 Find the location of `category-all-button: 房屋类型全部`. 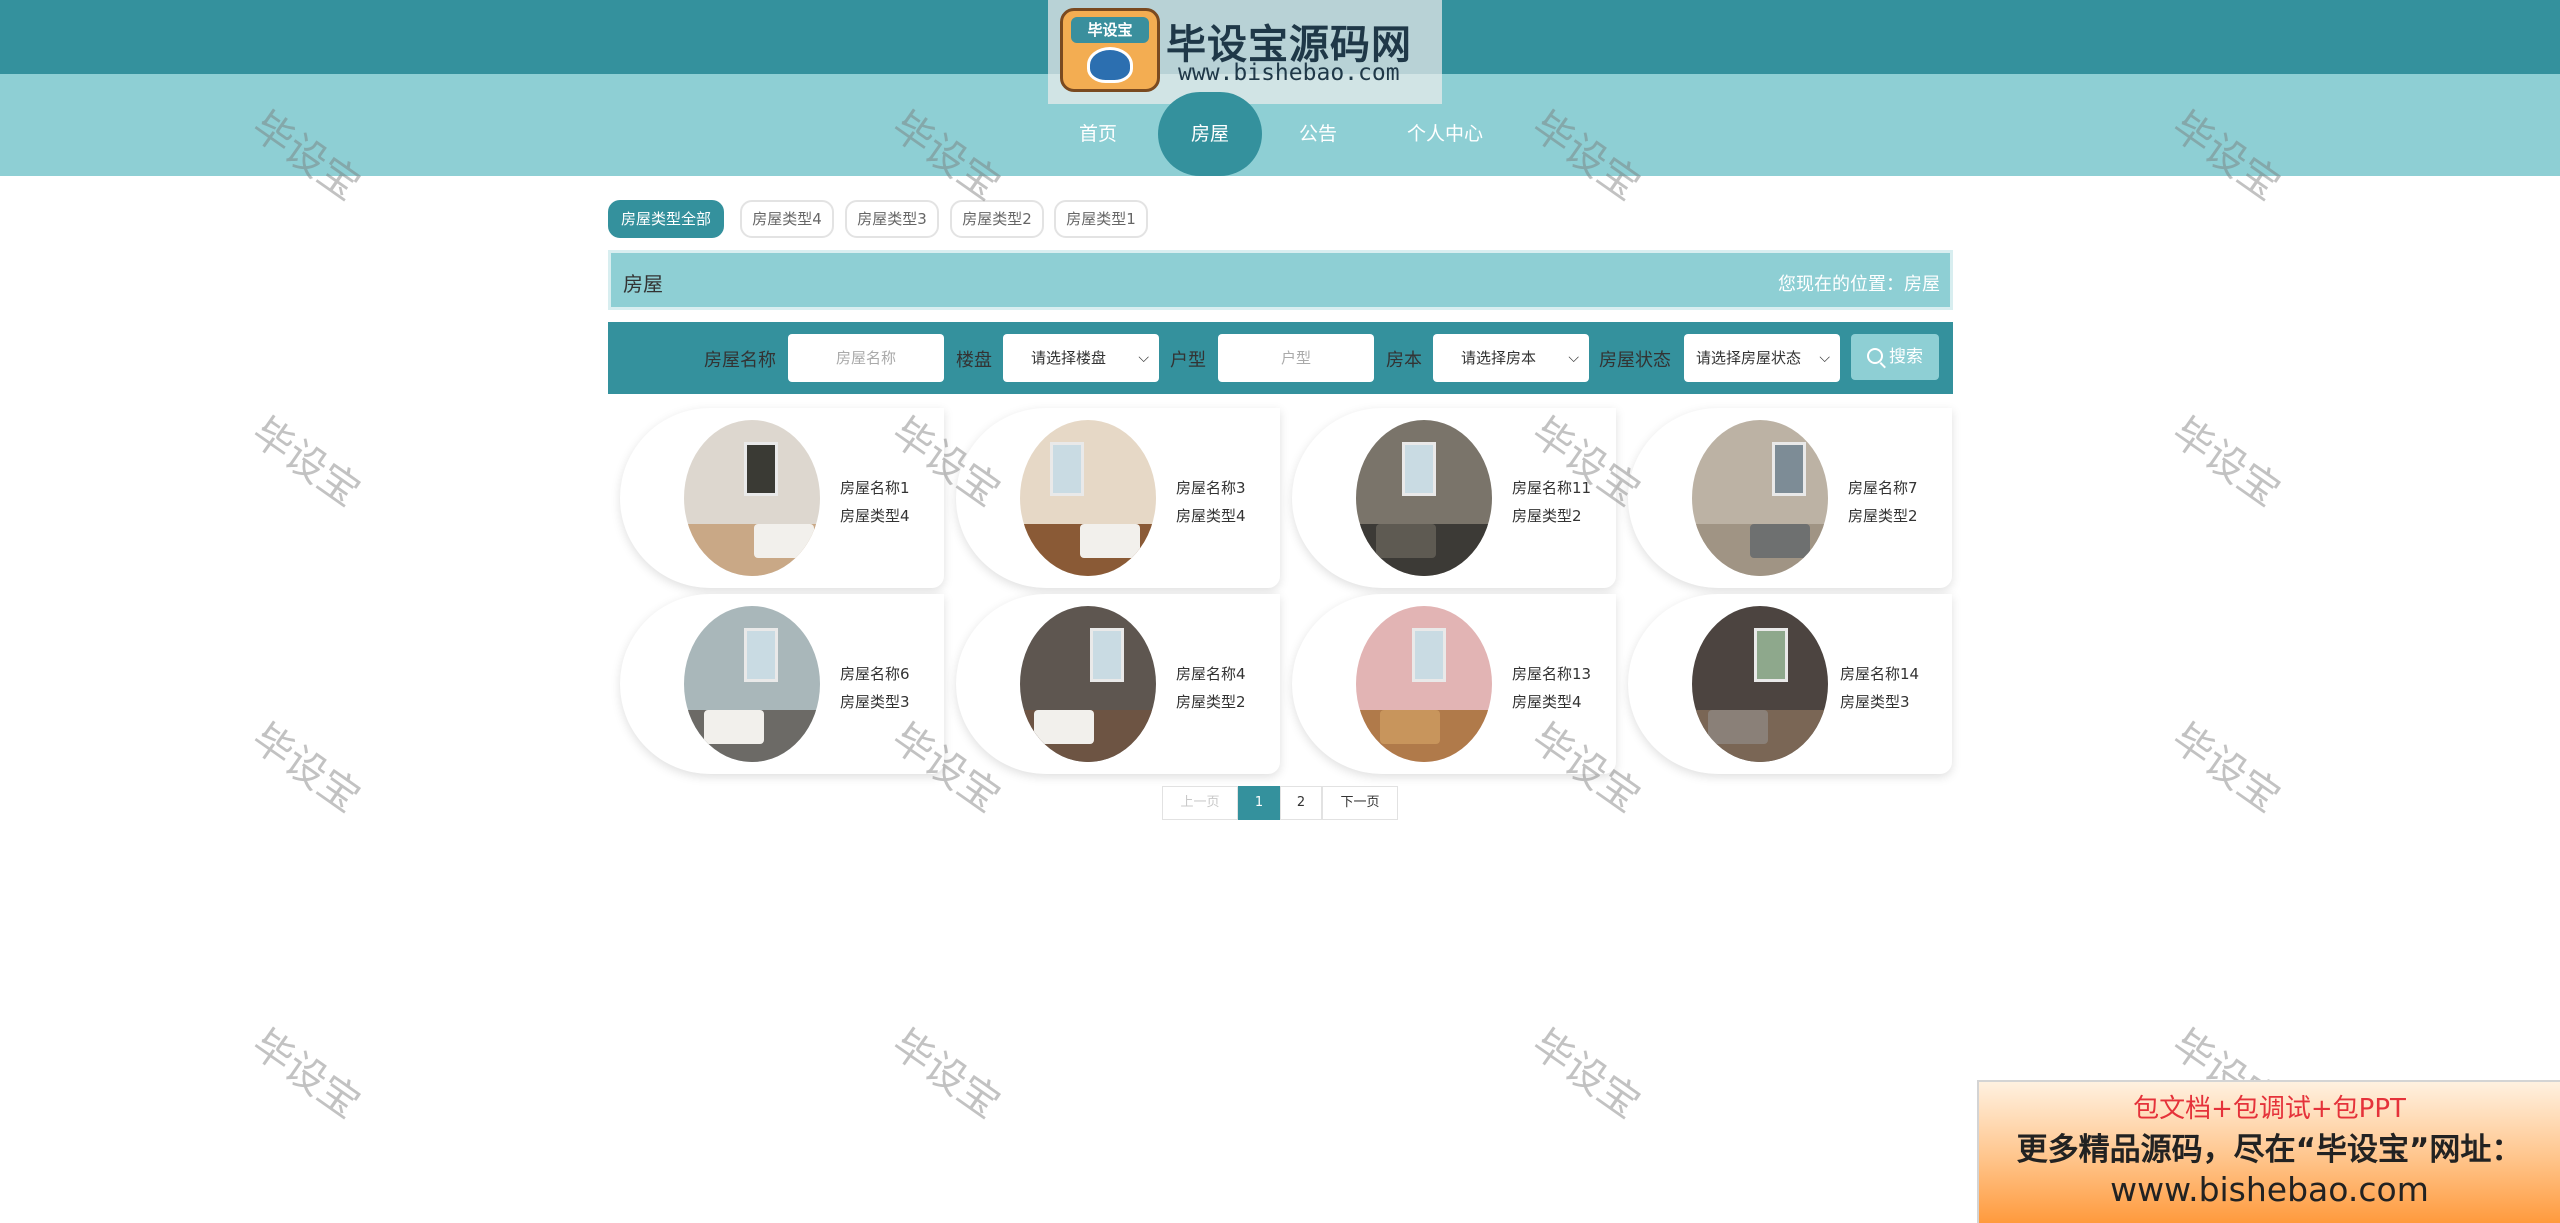

category-all-button: 房屋类型全部 is located at coordinates (666, 219).